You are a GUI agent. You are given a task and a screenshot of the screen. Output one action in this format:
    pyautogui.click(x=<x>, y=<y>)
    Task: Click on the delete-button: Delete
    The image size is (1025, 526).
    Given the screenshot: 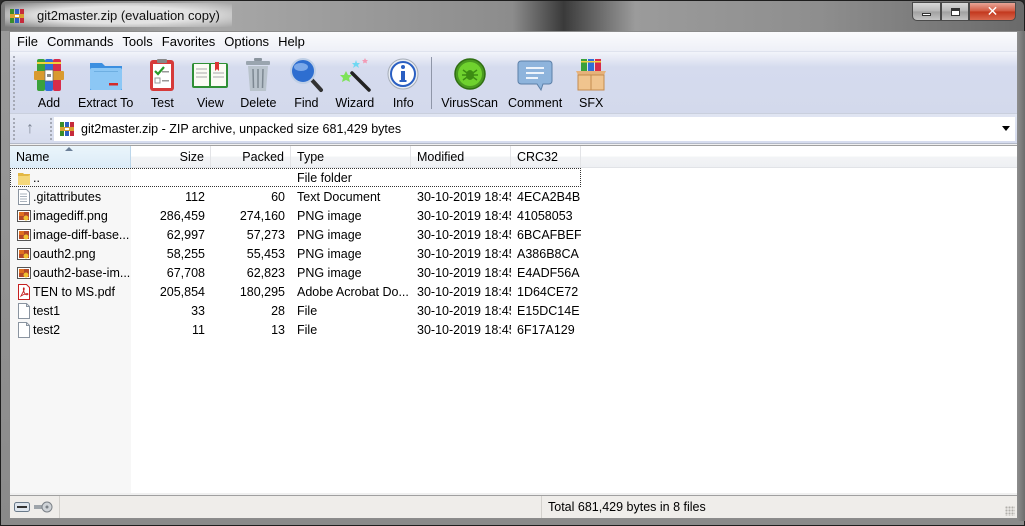 What is the action you would take?
    pyautogui.click(x=258, y=83)
    